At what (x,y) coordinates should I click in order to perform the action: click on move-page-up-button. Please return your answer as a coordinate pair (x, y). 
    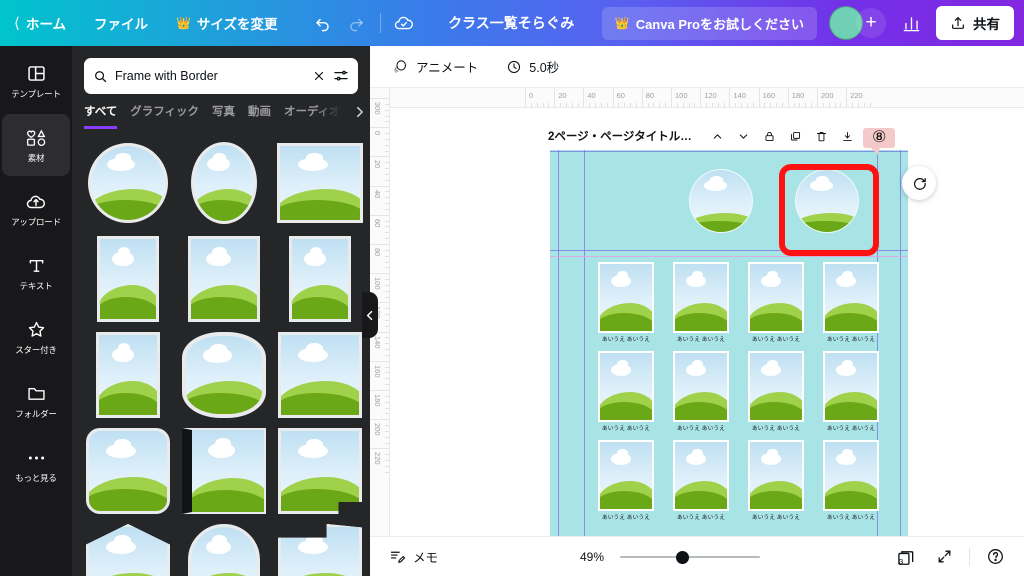
    Looking at the image, I should click on (718, 136).